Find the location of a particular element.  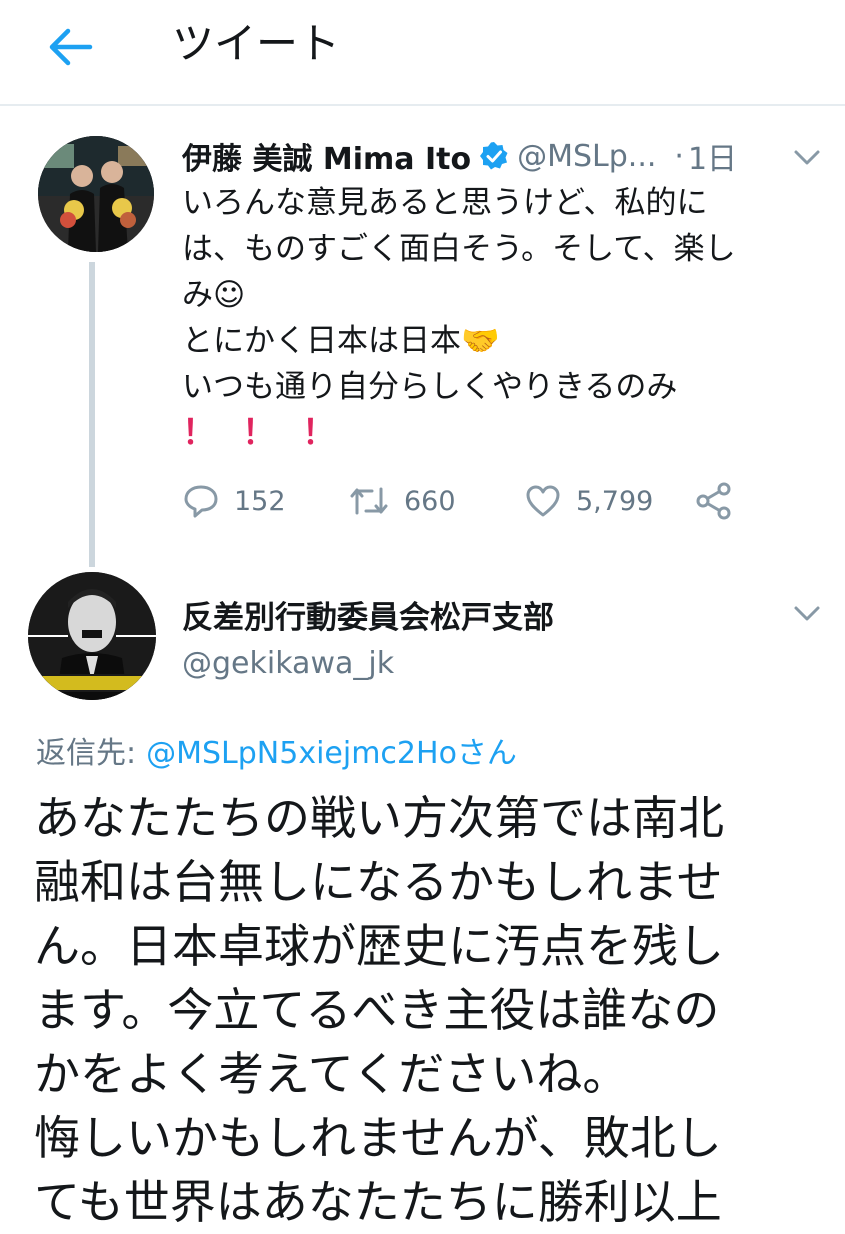

tweet-text-line: いろんな意見あると思うけど、私的に is located at coordinates (445, 203).